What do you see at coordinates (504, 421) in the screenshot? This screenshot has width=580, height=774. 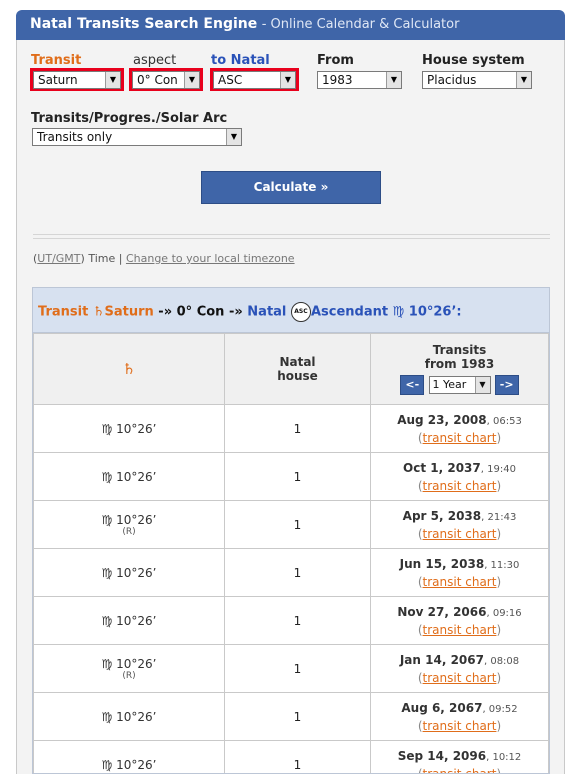 I see `transit-time: , 06:53` at bounding box center [504, 421].